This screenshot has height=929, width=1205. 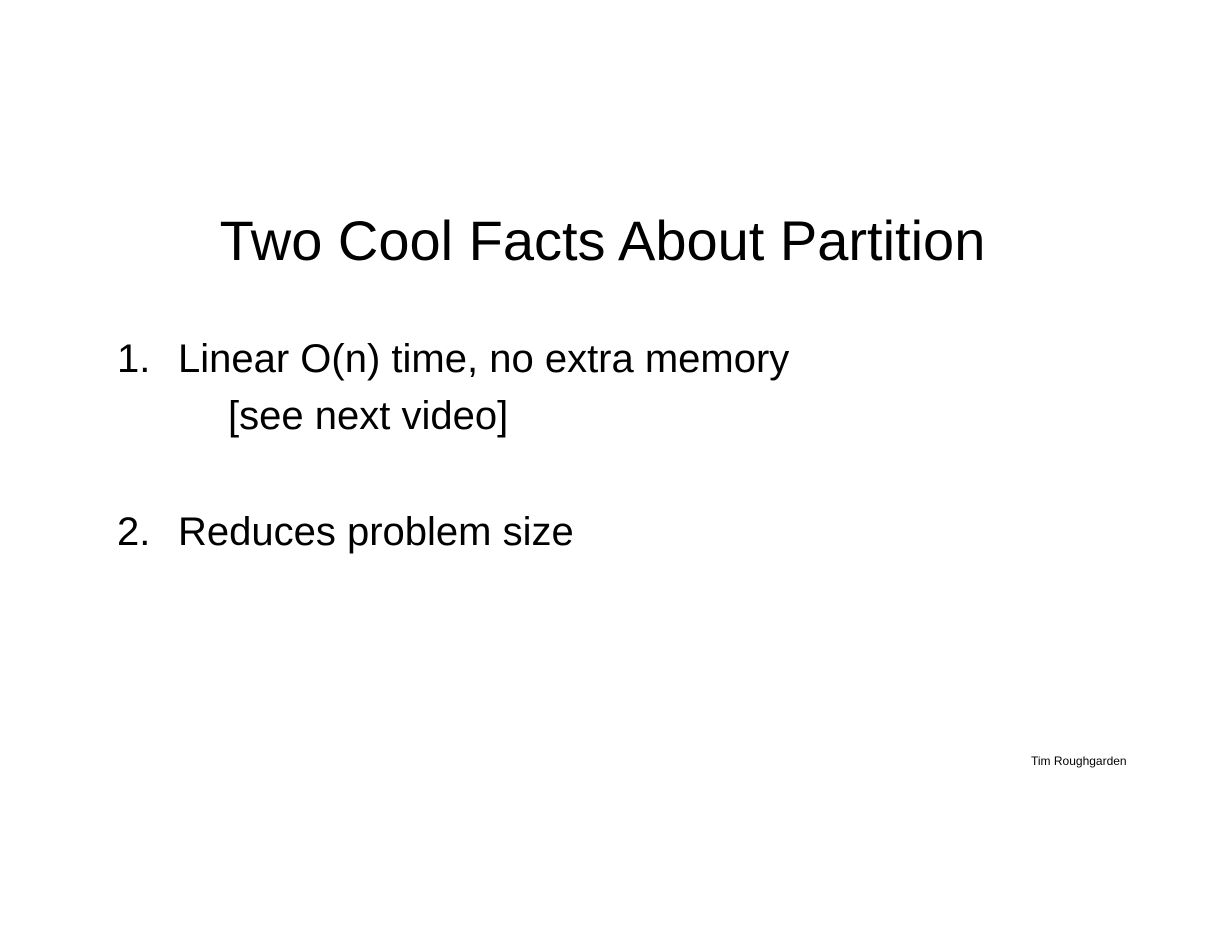 I want to click on list-item-1-subtext: [see next video], so click(x=368, y=416).